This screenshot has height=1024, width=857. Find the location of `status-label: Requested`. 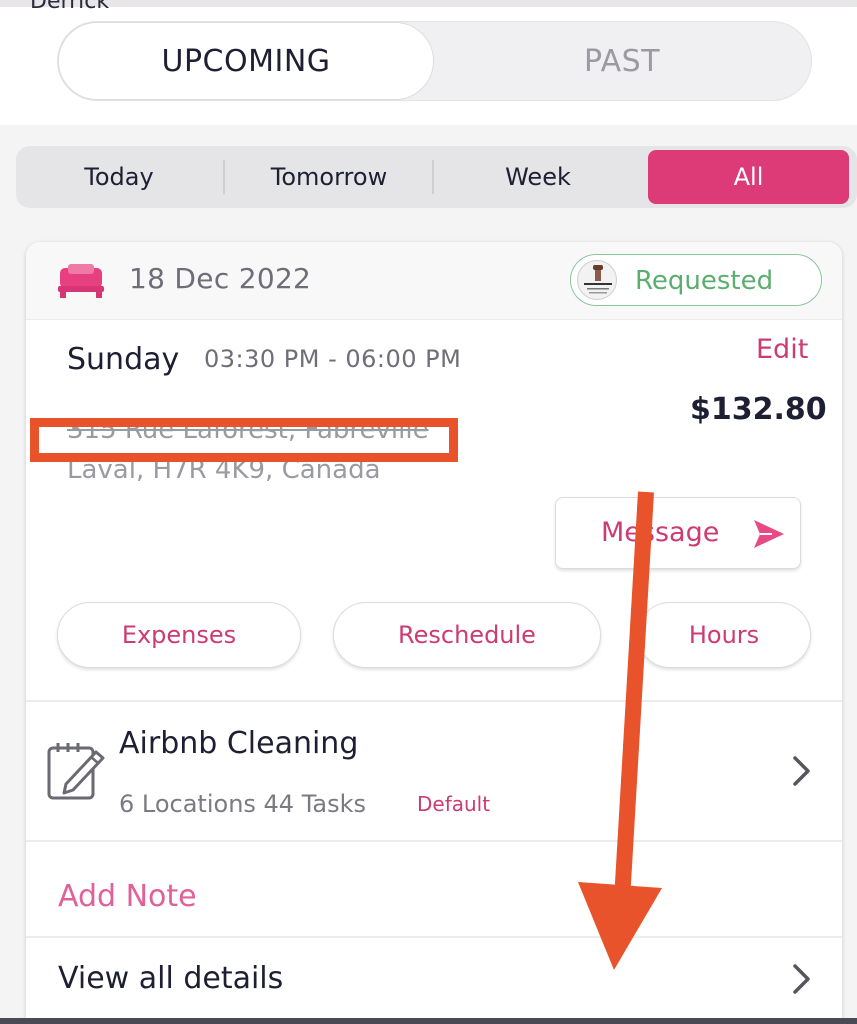

status-label: Requested is located at coordinates (704, 281).